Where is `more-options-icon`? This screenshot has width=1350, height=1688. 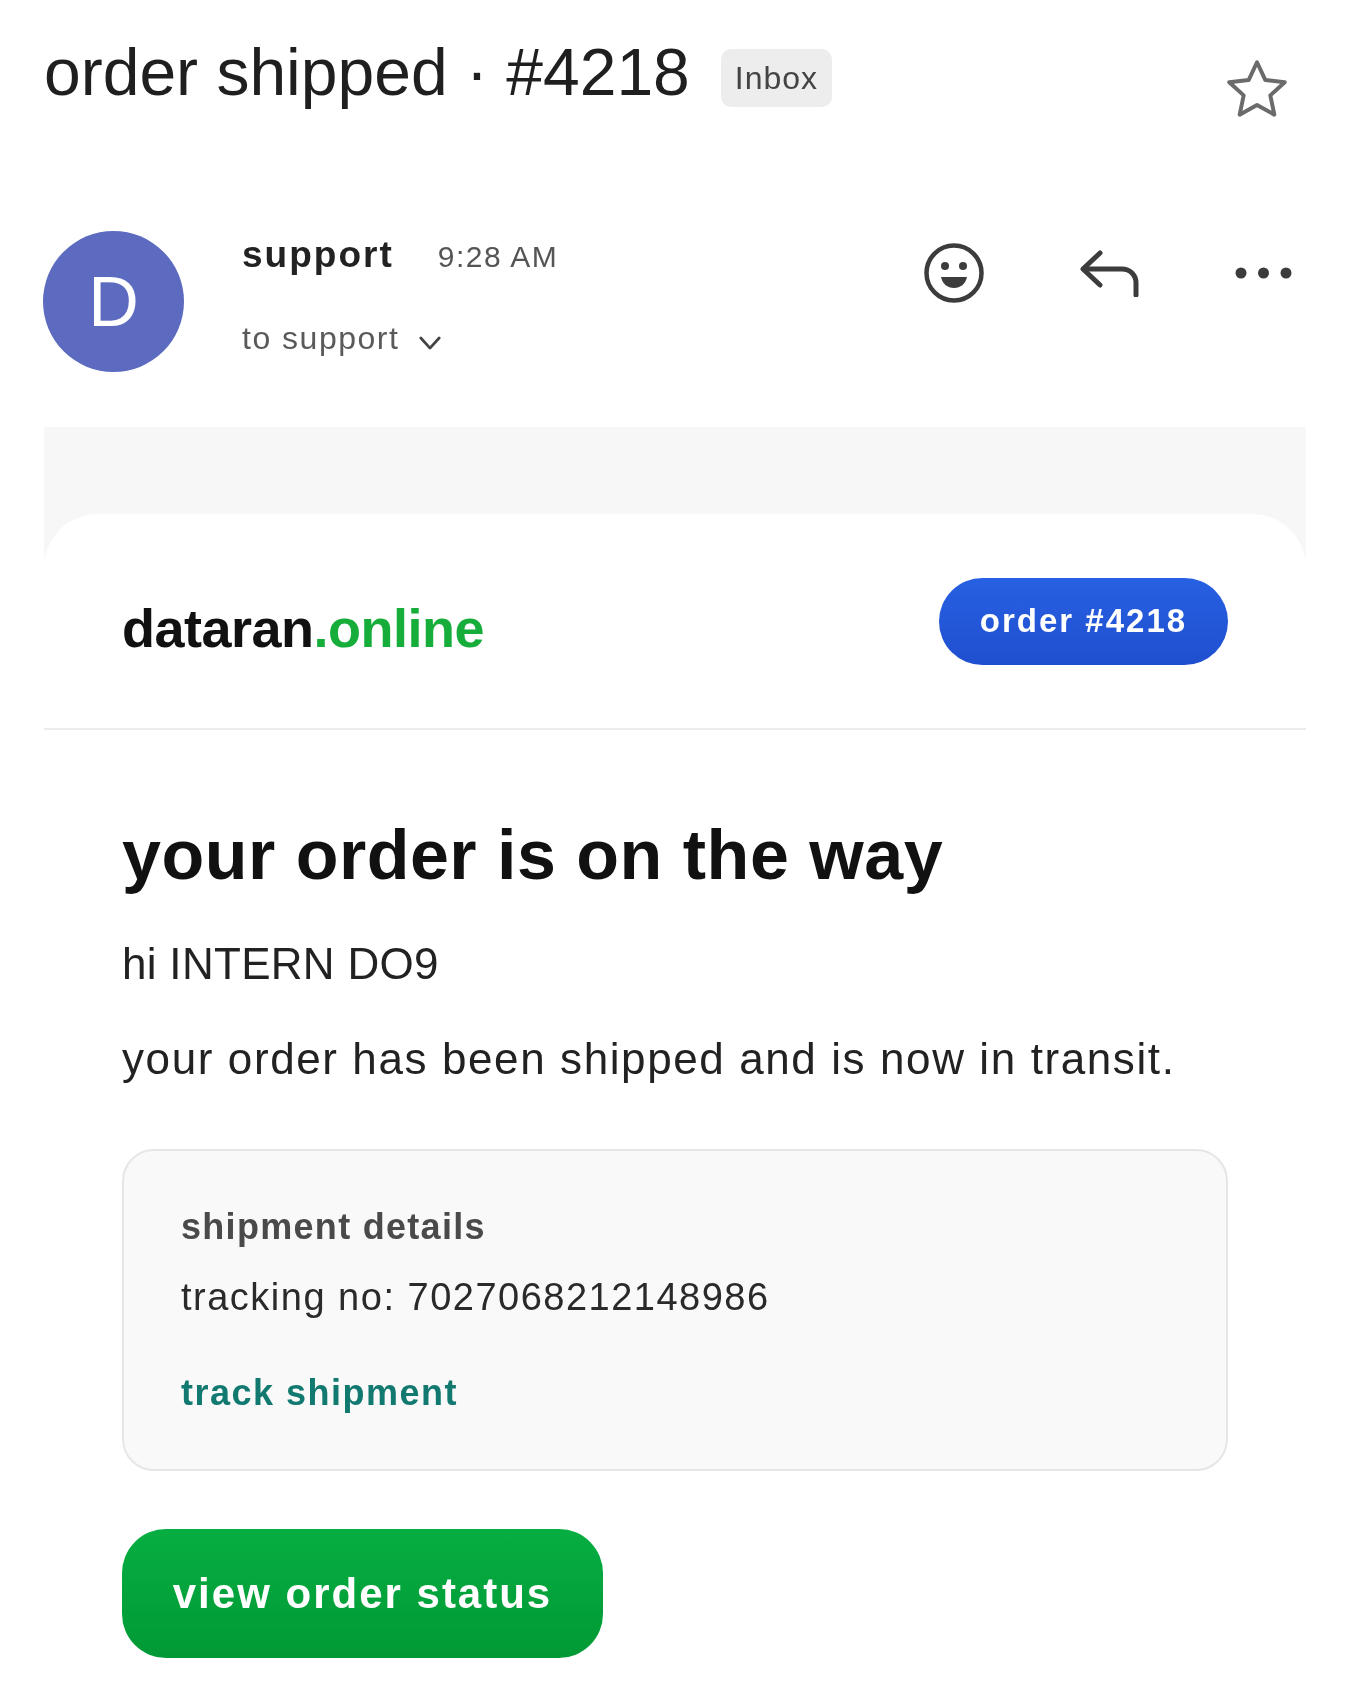
more-options-icon is located at coordinates (1263, 273).